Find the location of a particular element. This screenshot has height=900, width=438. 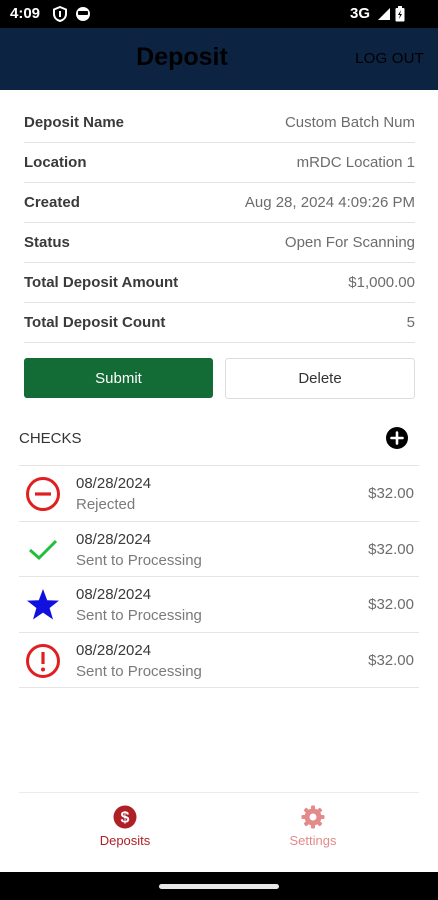

delete-button: Delete is located at coordinates (320, 378).